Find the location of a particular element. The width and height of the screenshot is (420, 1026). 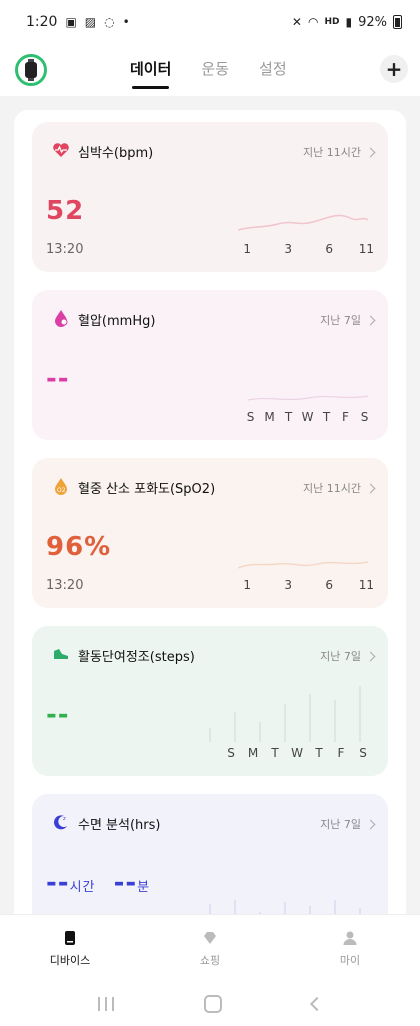

spo2-period-label: 지난 11시간 is located at coordinates (332, 488).